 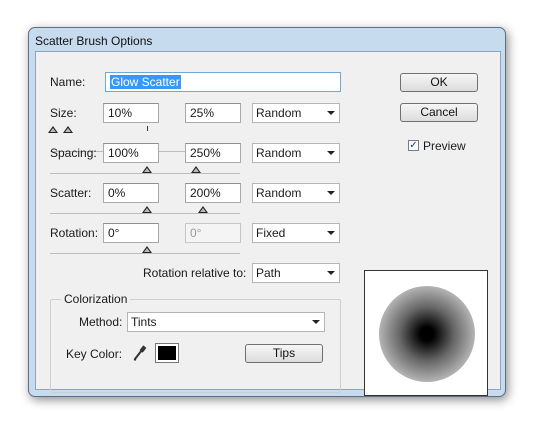 I want to click on key-color-swatch, so click(x=167, y=353).